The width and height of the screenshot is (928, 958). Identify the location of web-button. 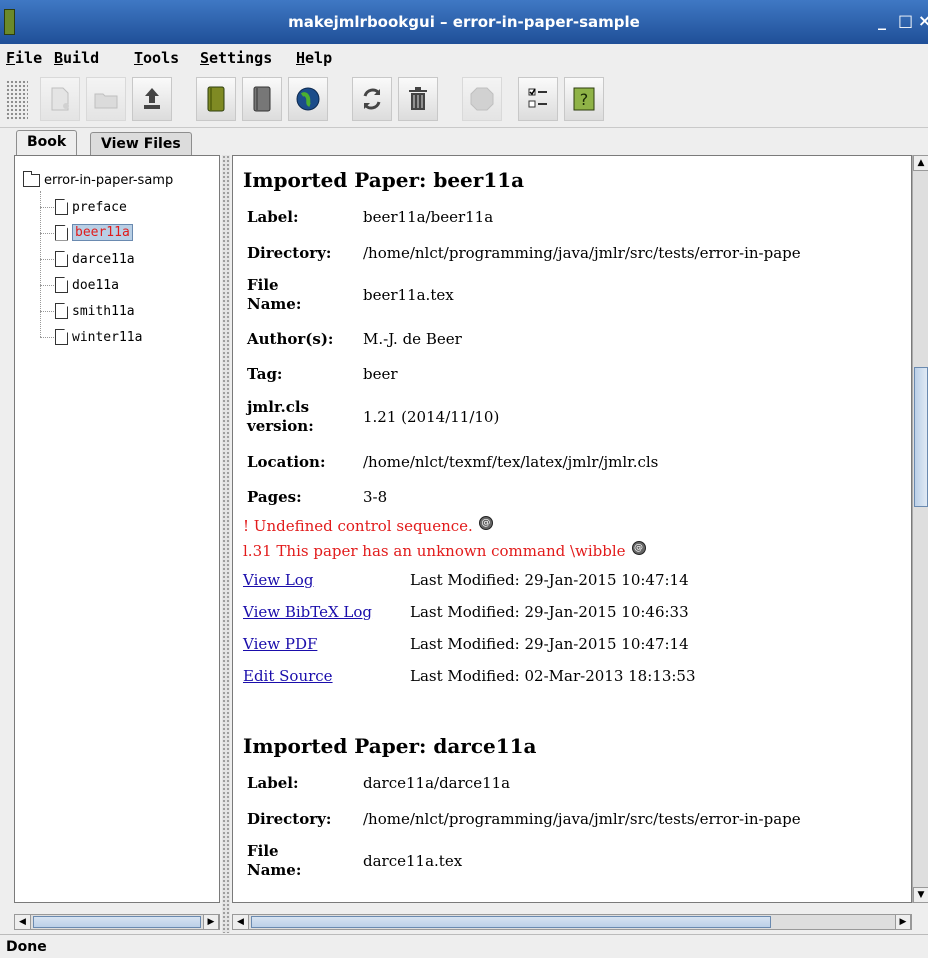
(308, 99).